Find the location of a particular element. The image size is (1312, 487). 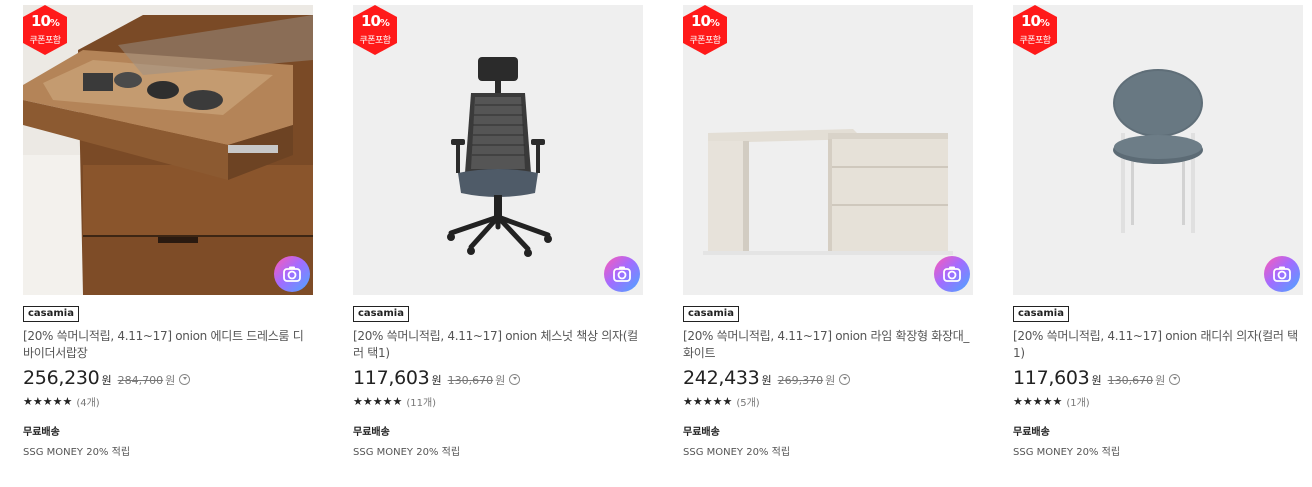

price-row: 242,433 원 269,370 원 is located at coordinates (828, 379).